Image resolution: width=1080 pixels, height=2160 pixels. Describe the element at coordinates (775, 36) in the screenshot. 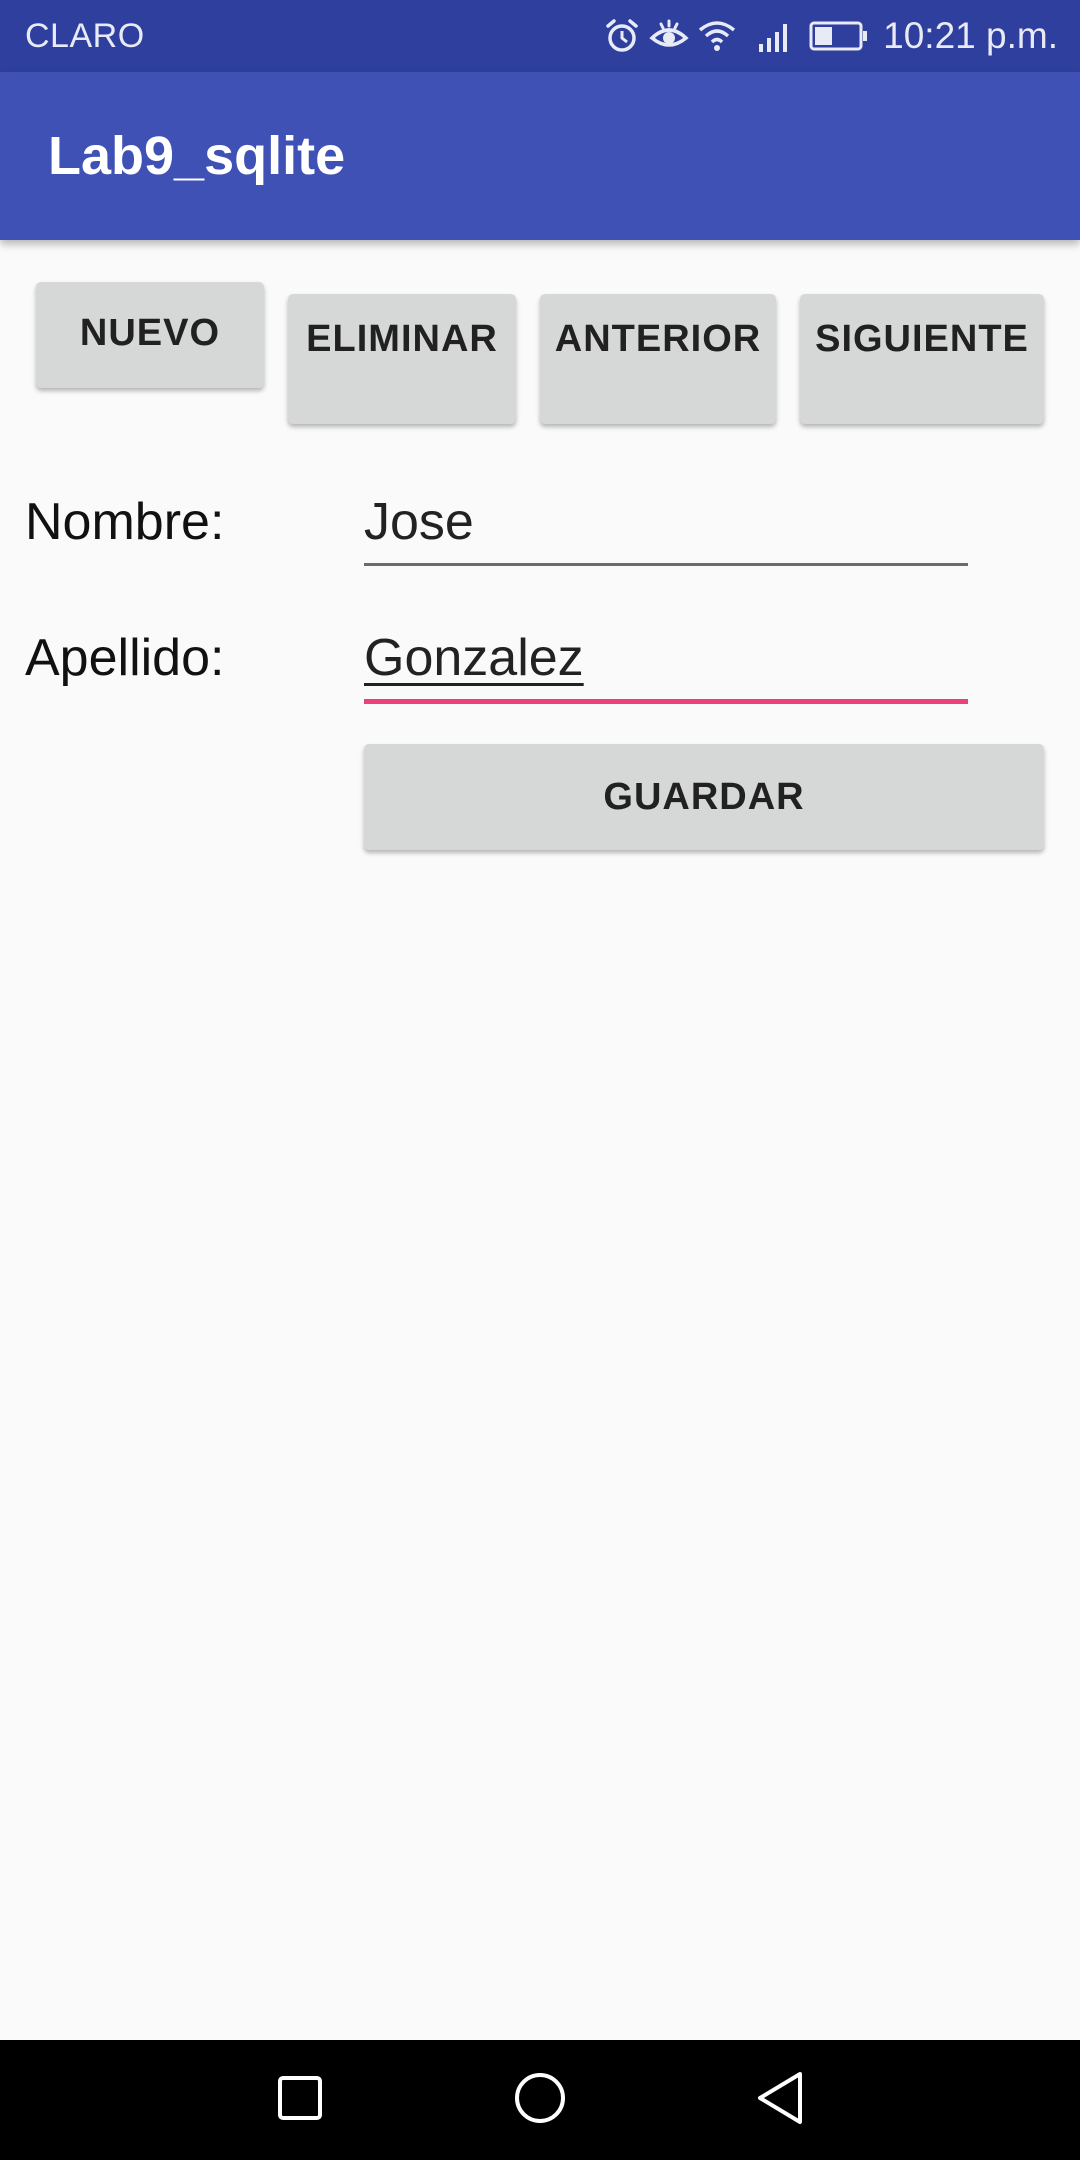

I see `signal-icon` at that location.